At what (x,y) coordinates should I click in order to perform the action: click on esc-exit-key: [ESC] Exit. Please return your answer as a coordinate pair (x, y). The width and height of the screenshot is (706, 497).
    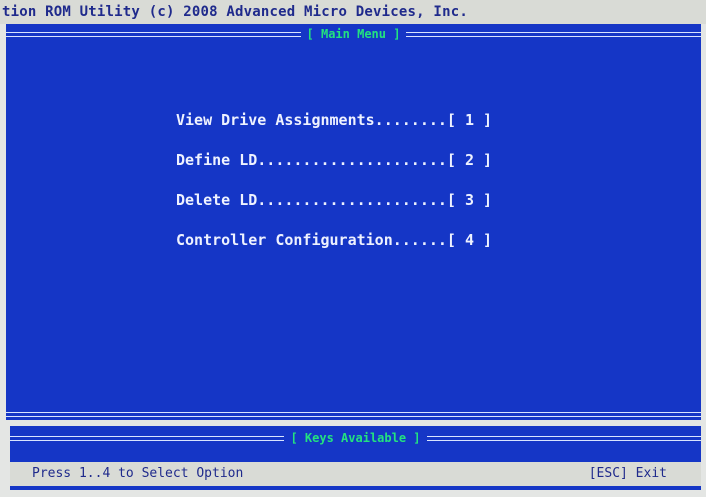
    Looking at the image, I should click on (628, 474).